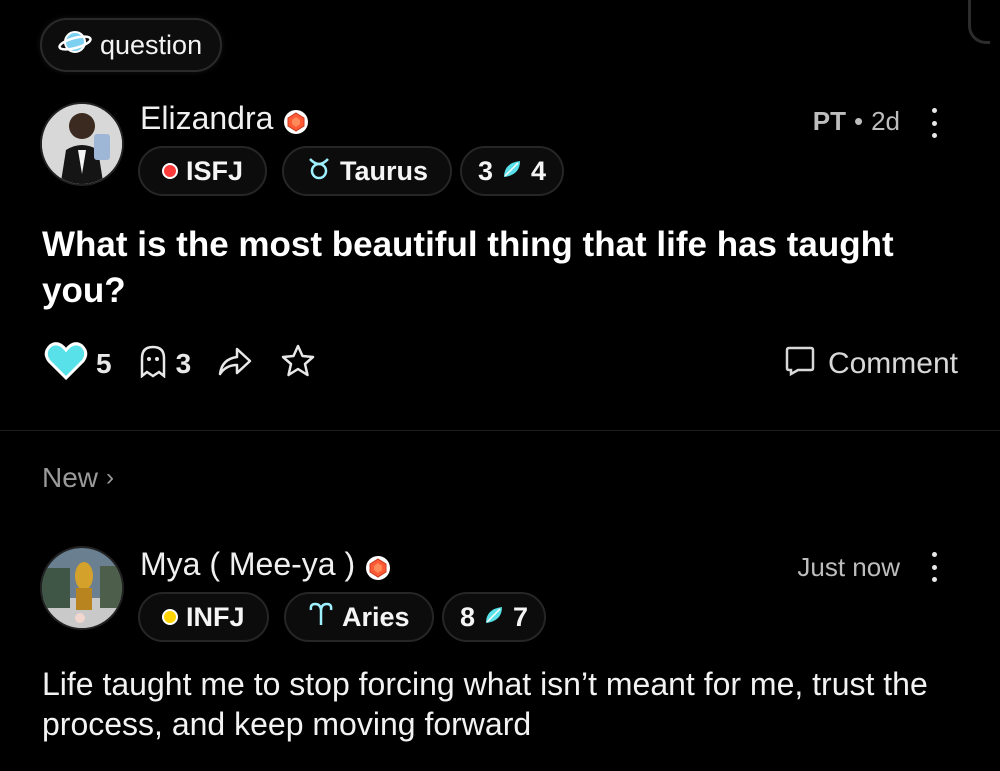  I want to click on reply-time: Just now, so click(848, 567).